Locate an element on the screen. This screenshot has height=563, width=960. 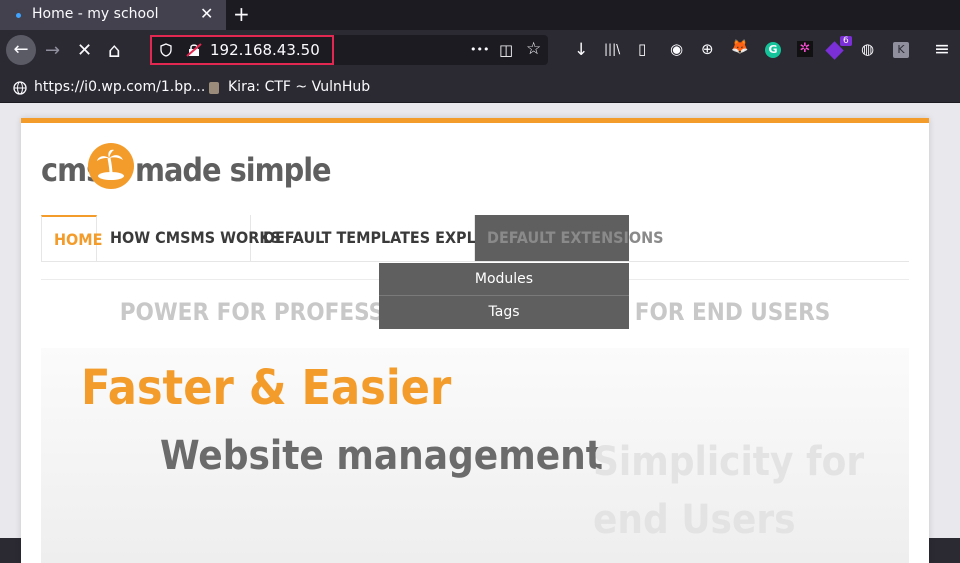
back-button: ← is located at coordinates (21, 50).